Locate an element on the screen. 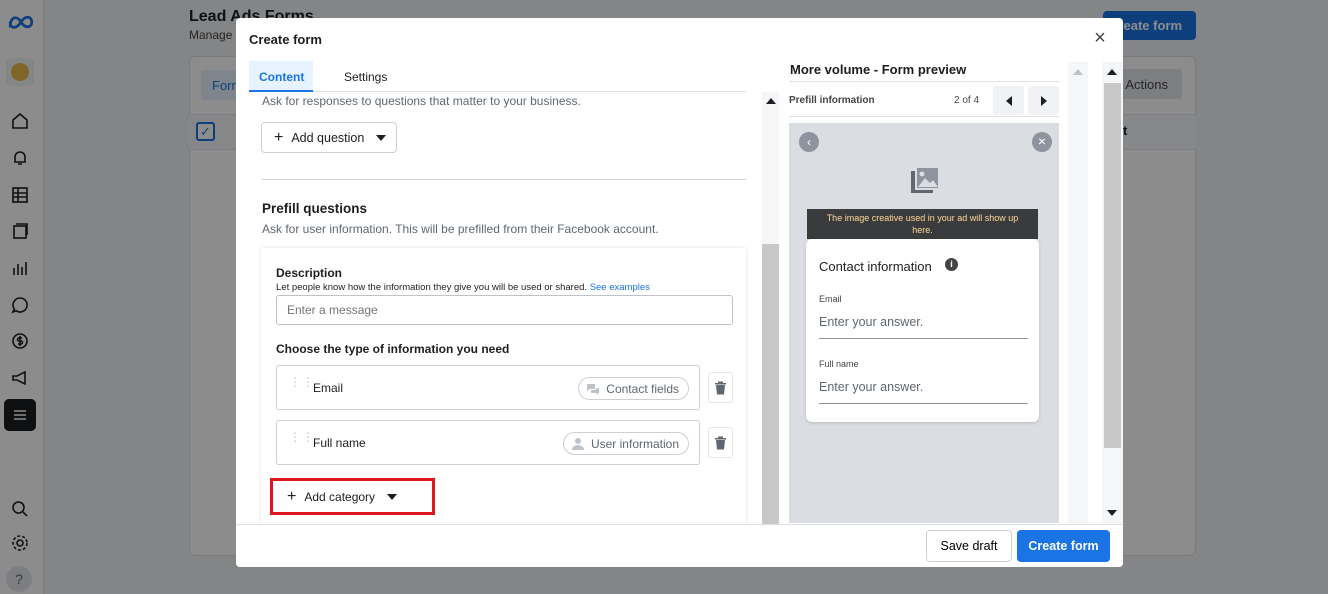  modal-scrollbar is located at coordinates (1112, 293).